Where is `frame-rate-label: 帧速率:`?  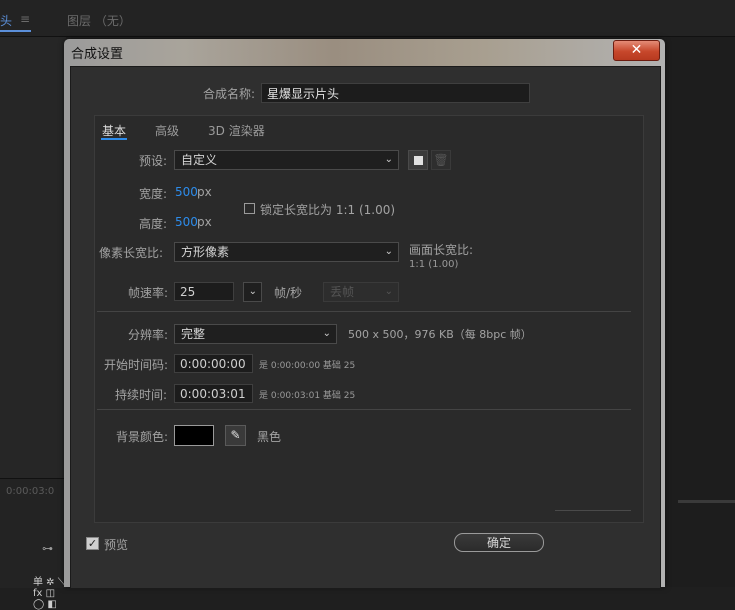
frame-rate-label: 帧速率: is located at coordinates (148, 293).